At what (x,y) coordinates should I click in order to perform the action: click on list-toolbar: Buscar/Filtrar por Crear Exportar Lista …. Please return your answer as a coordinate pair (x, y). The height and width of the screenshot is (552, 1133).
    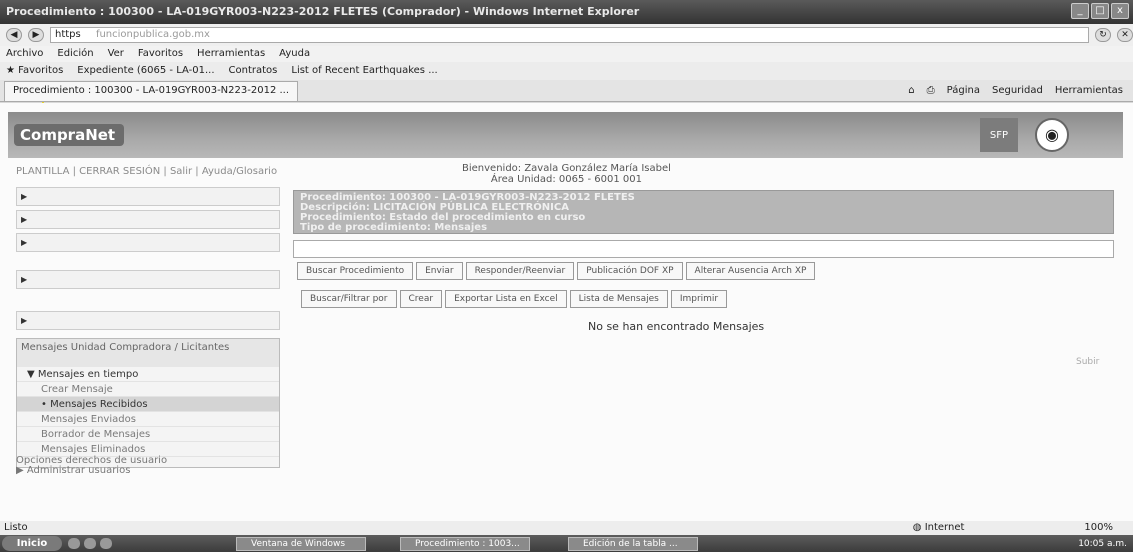
    Looking at the image, I should click on (514, 299).